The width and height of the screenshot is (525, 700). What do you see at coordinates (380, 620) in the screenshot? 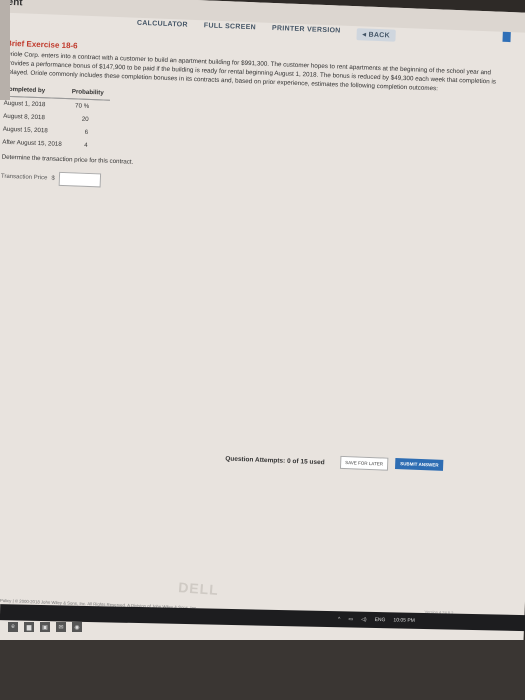
I see `language-indicator: ENG` at bounding box center [380, 620].